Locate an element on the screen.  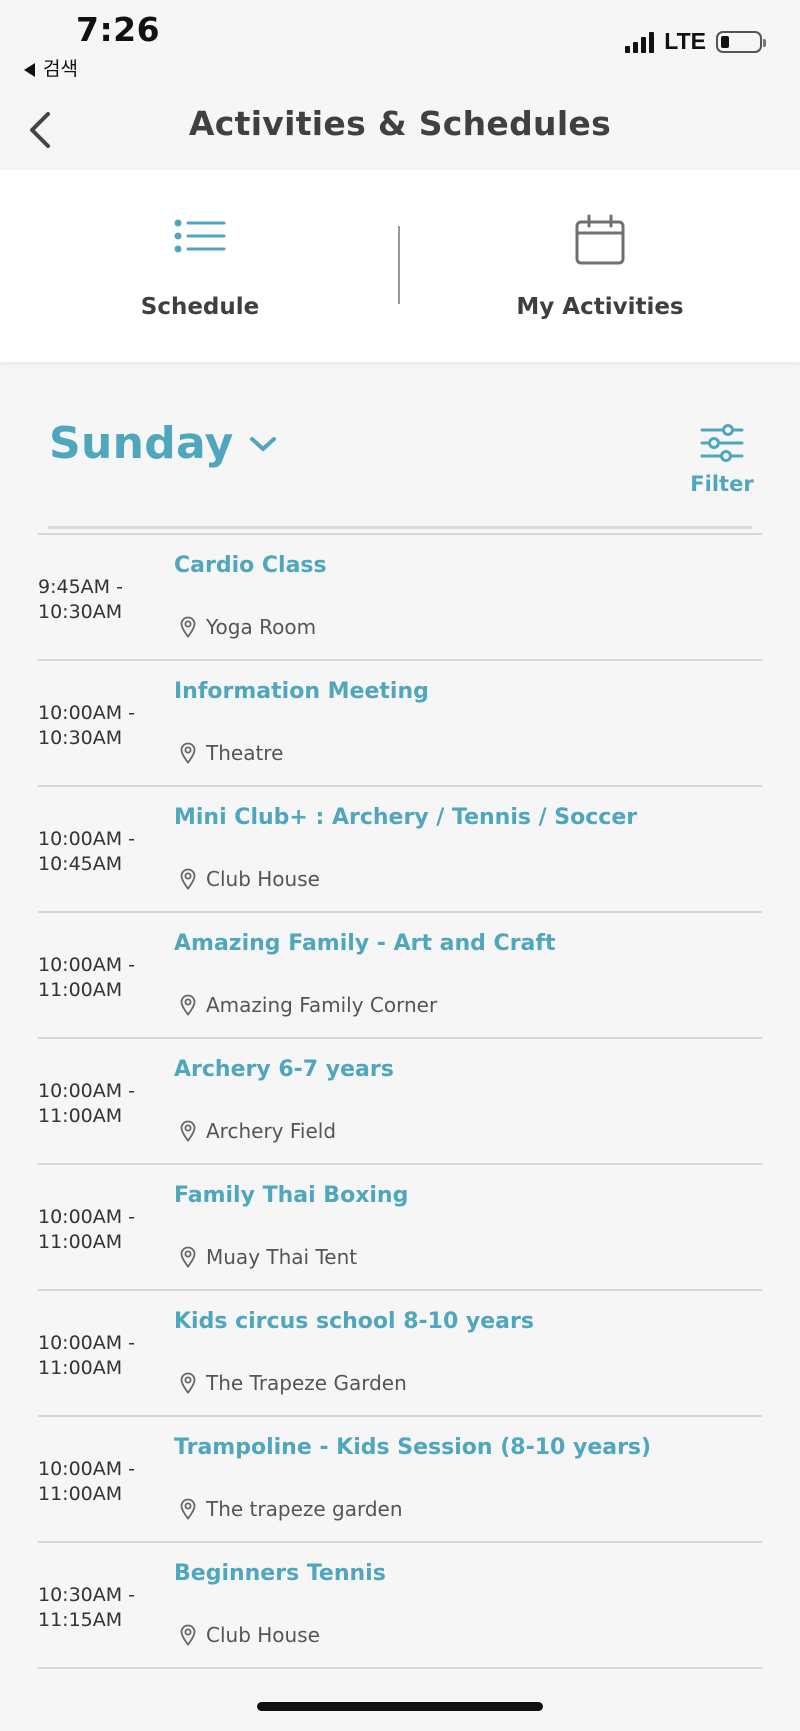
filter-button: Filter is located at coordinates (722, 460).